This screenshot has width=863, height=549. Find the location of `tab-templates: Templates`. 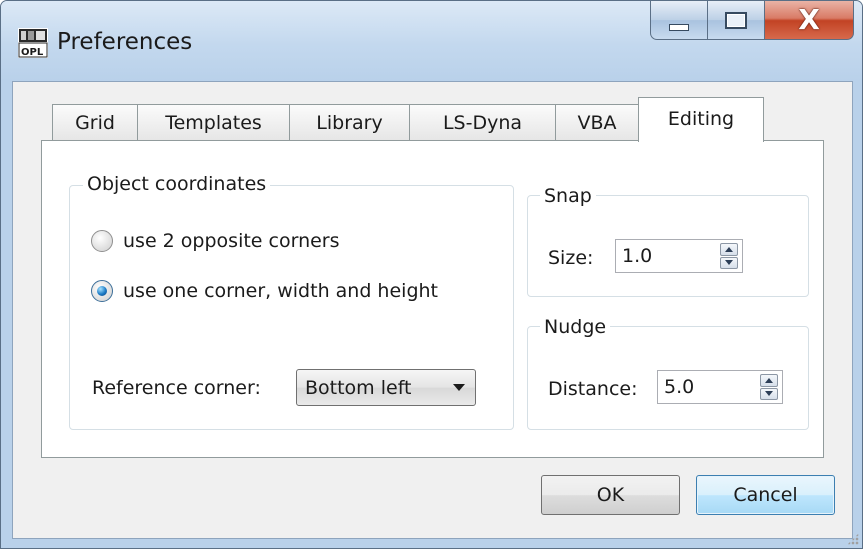

tab-templates: Templates is located at coordinates (213, 122).